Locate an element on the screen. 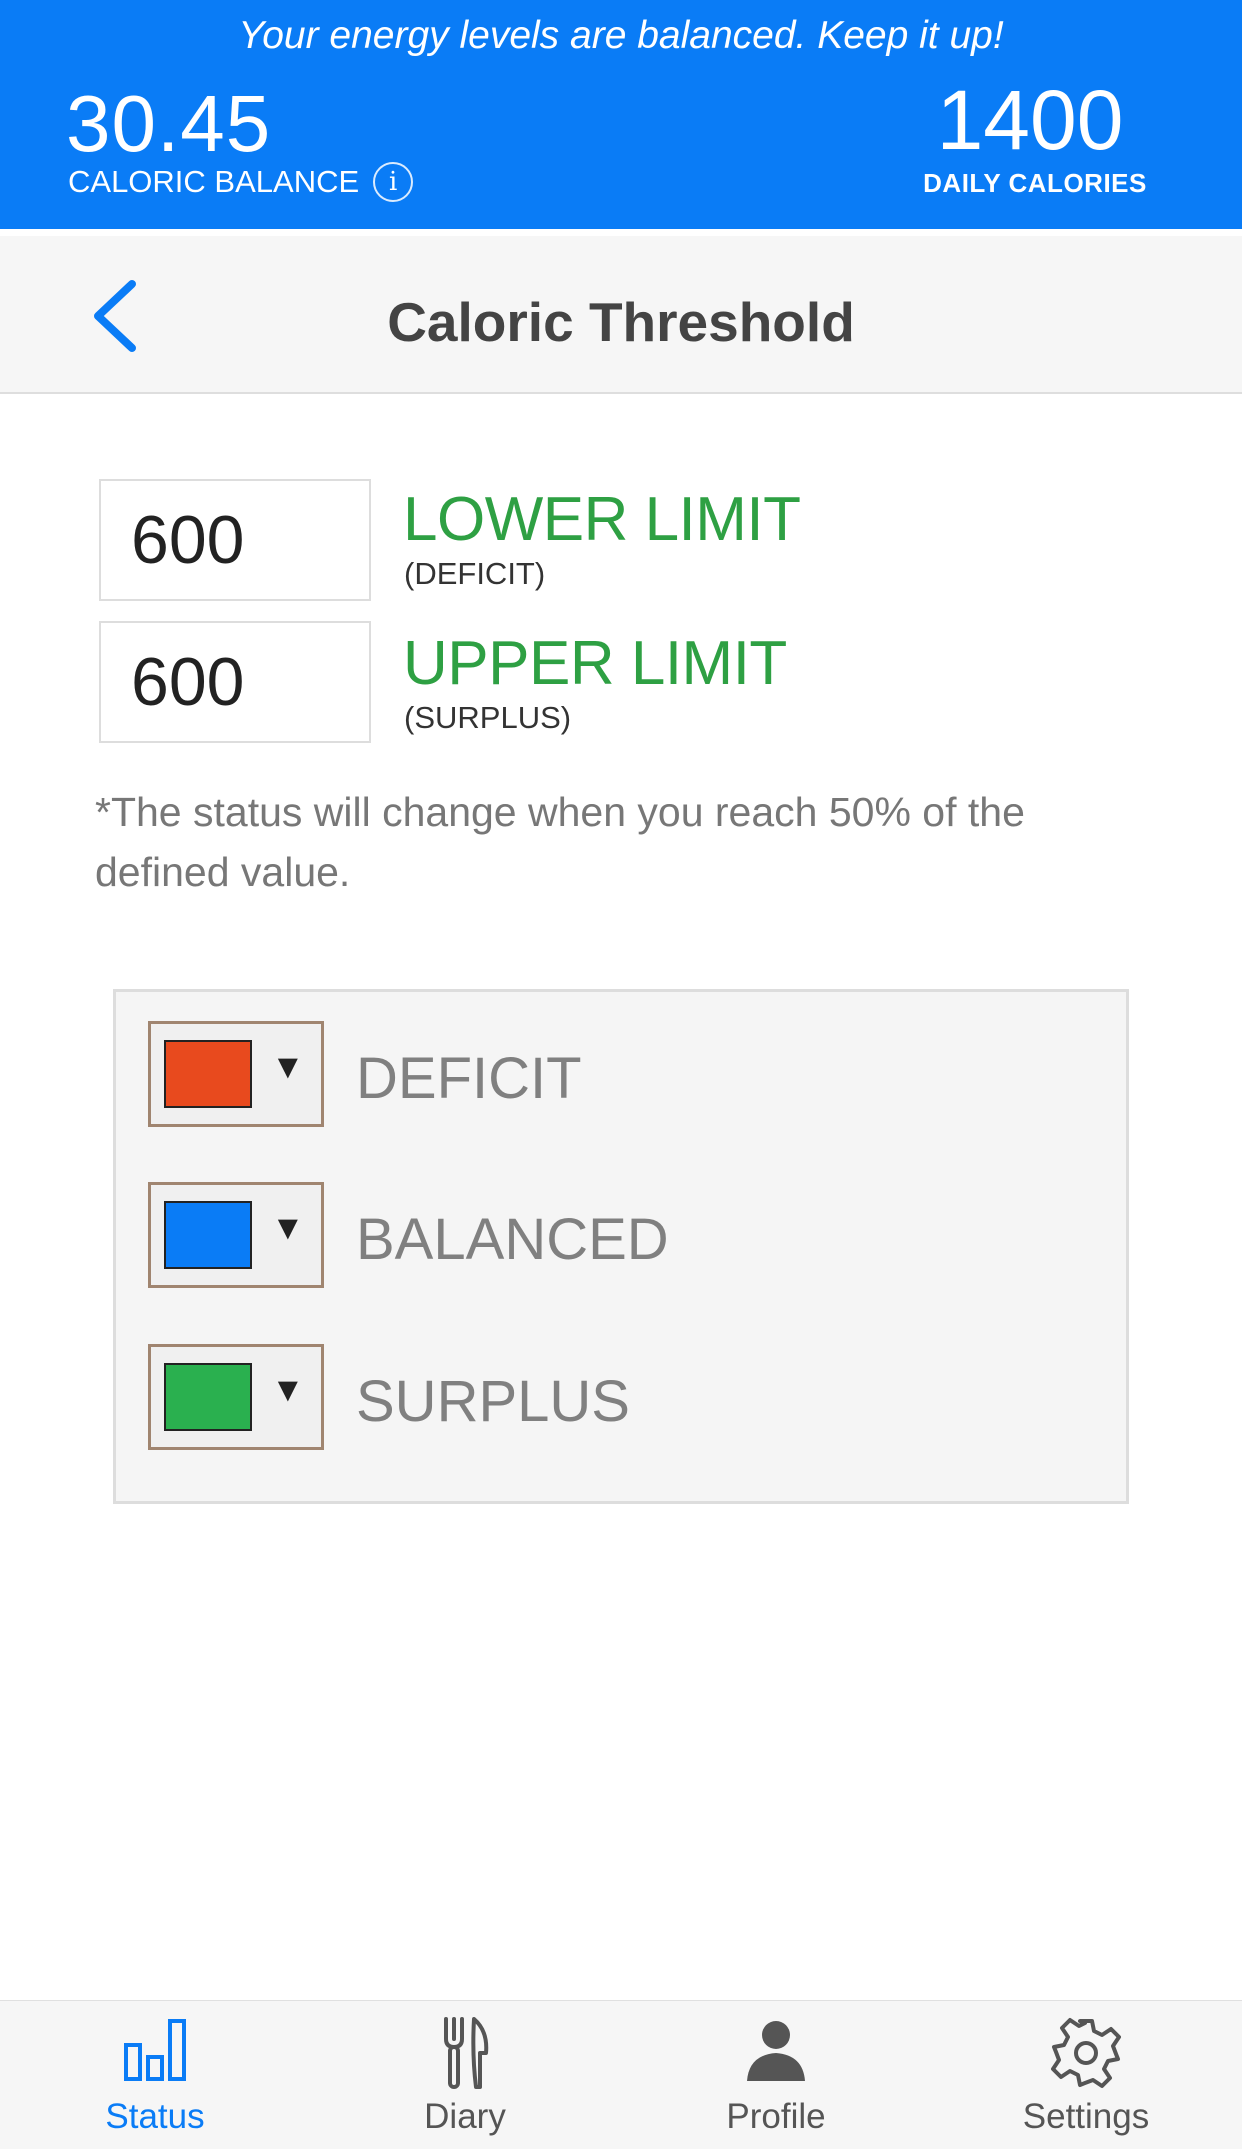 The height and width of the screenshot is (2149, 1242). deficit-label: DEFICIT is located at coordinates (469, 1078).